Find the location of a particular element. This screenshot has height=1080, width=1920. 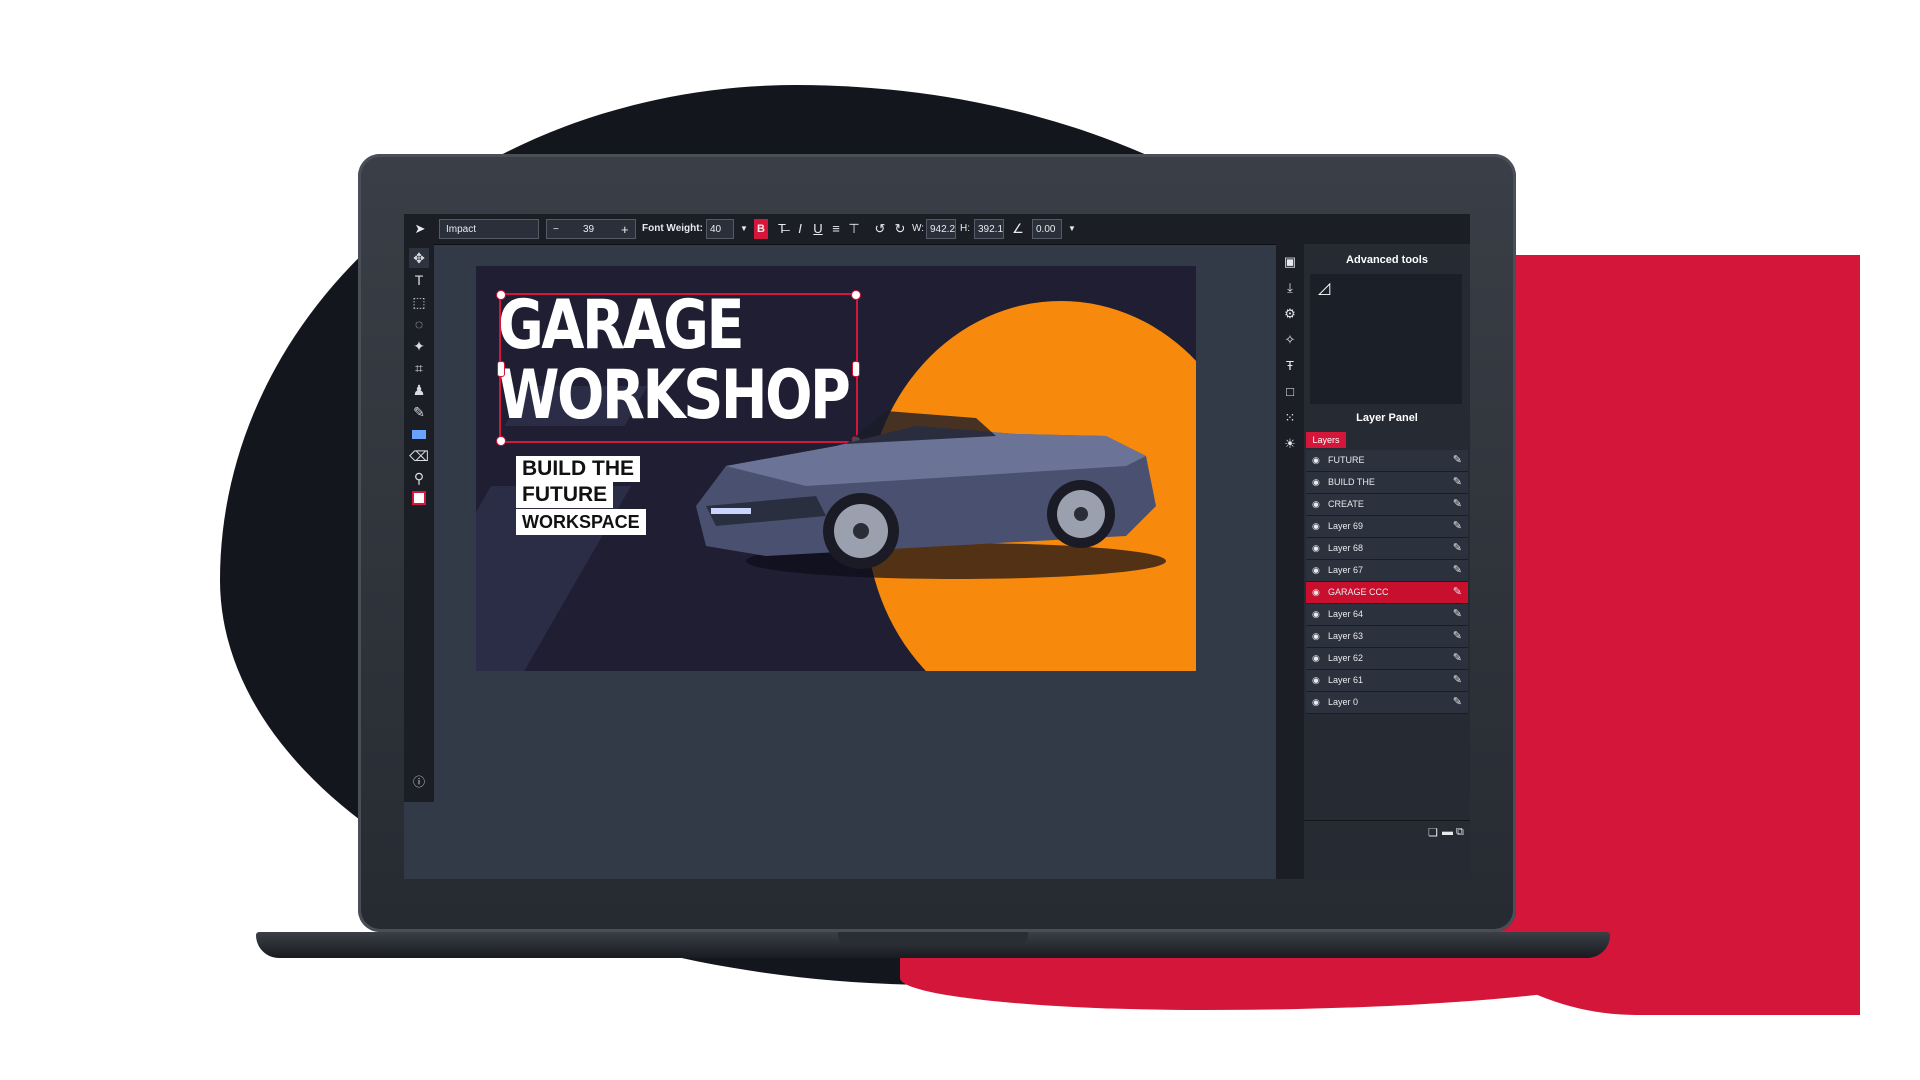

layer-row: ◉ Layer 61 ✎ is located at coordinates (1387, 681).